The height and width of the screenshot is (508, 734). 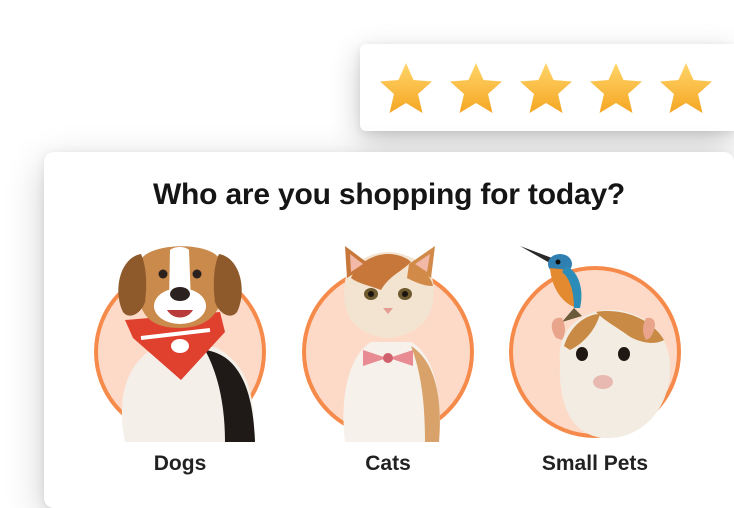 I want to click on category-cats: Cats, so click(x=388, y=362).